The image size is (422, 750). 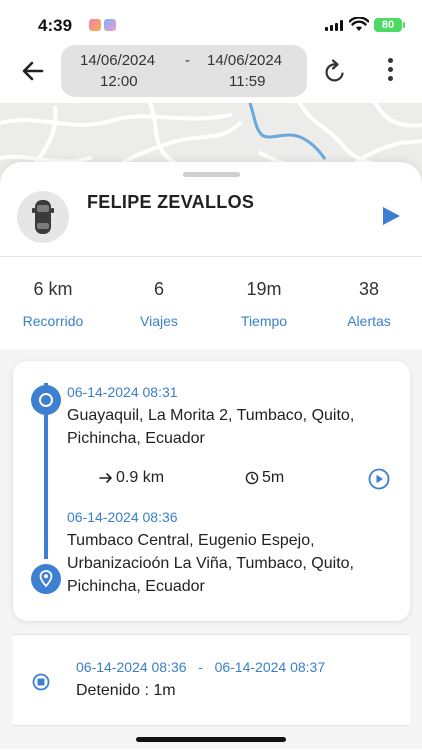 I want to click on stat-value: 38, so click(x=369, y=289).